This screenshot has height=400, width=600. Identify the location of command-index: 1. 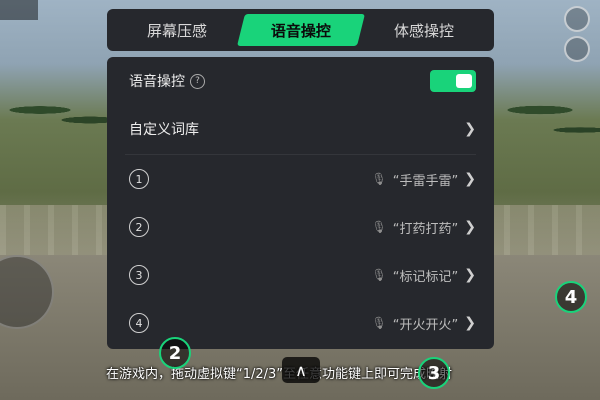
(139, 179).